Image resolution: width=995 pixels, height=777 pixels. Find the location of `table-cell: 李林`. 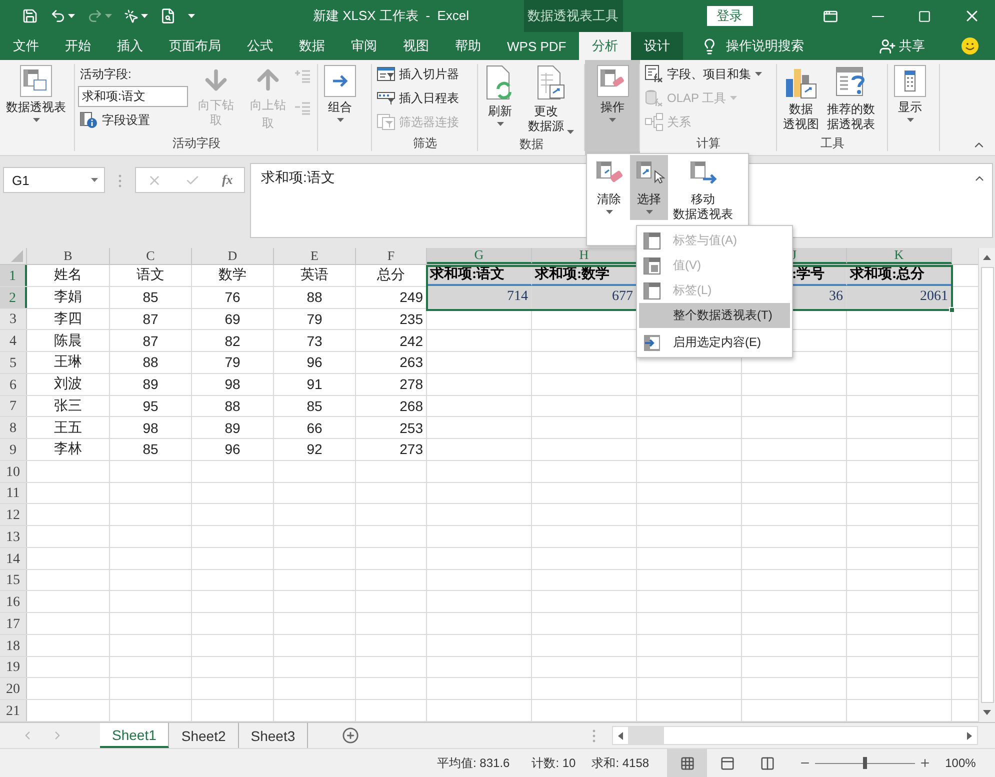

table-cell: 李林 is located at coordinates (68, 449).